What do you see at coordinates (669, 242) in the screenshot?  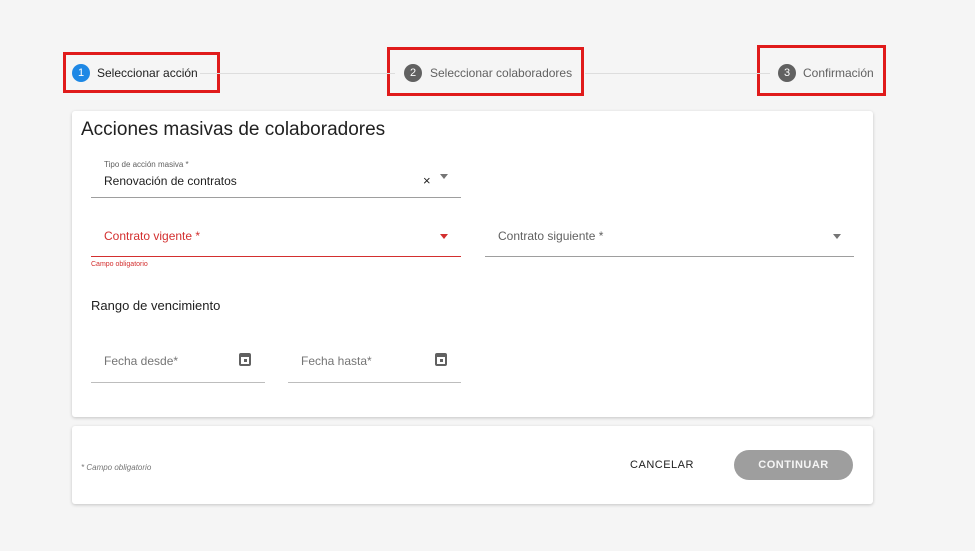 I see `contrato-siguiente-select: Contrato siguiente *` at bounding box center [669, 242].